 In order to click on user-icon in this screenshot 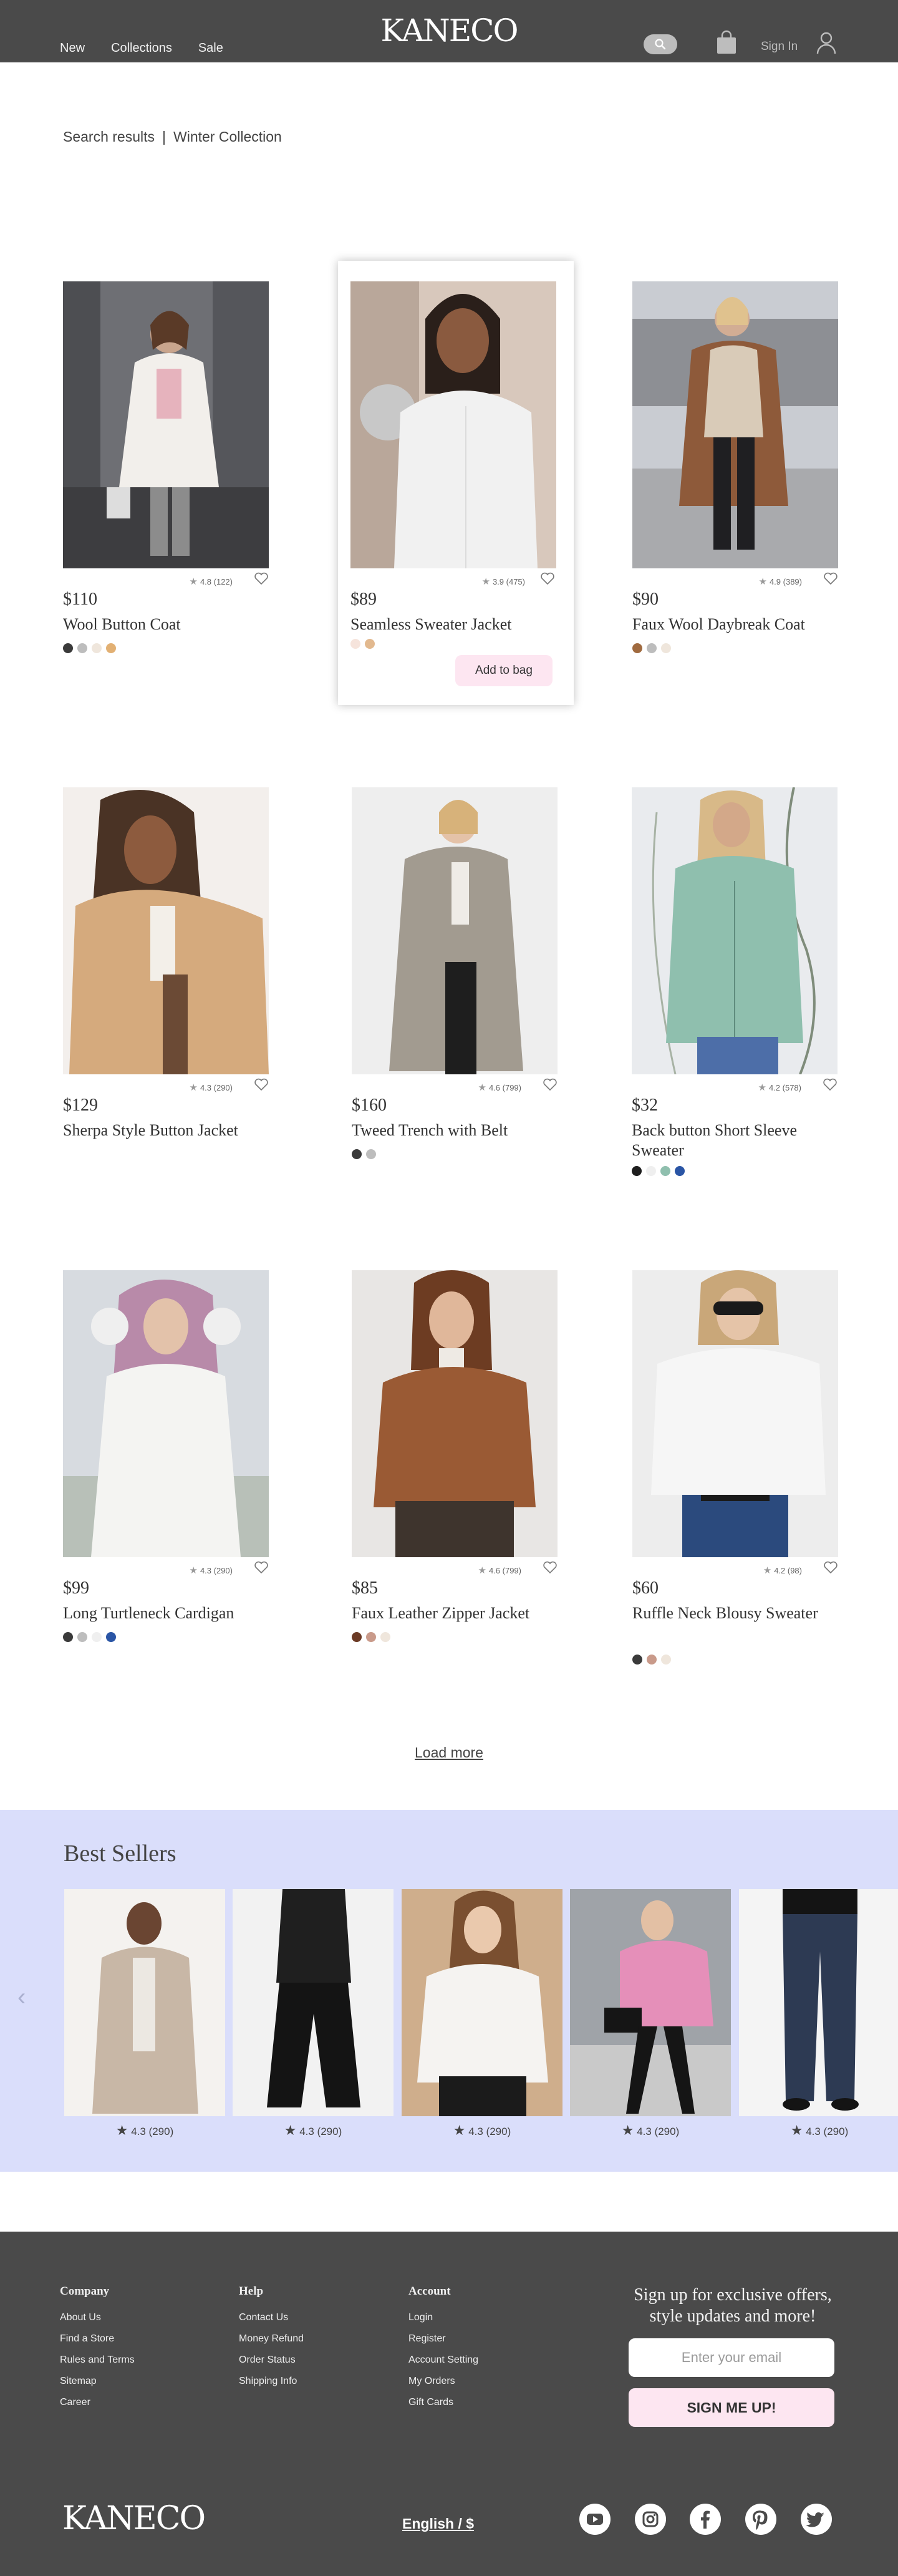, I will do `click(826, 43)`.